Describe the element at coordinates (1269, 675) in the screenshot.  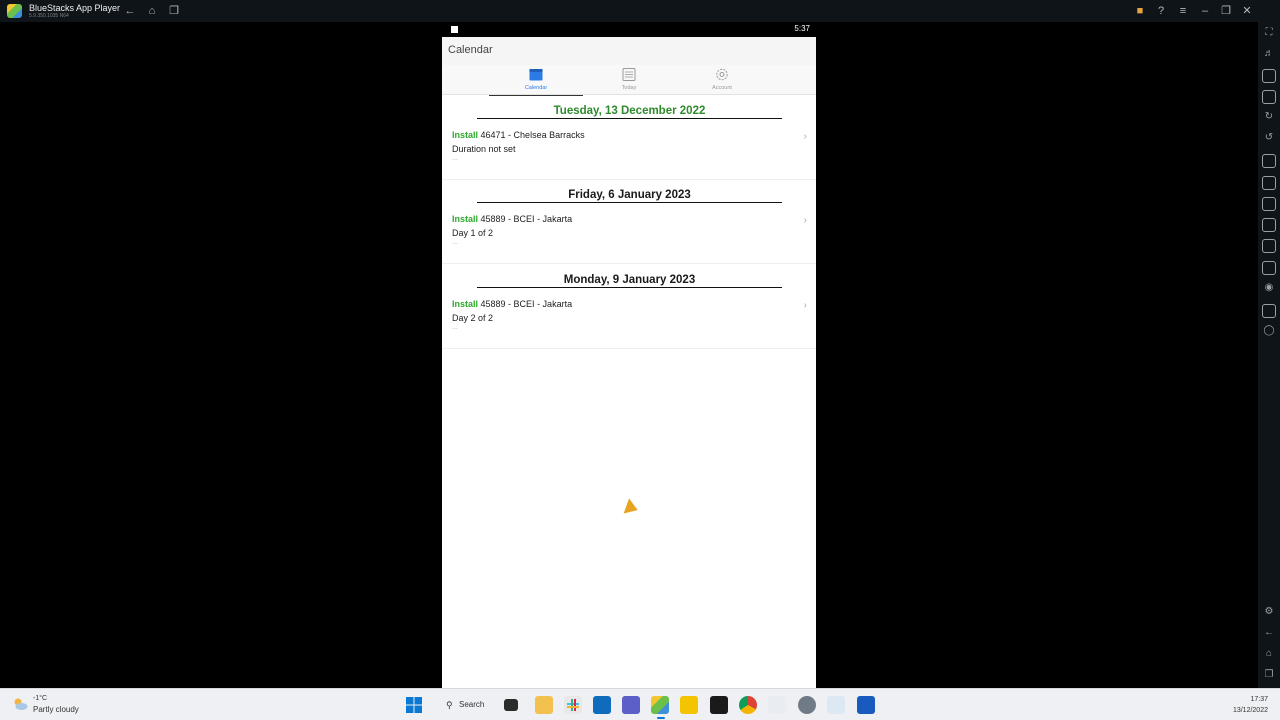
I see `sidebar-recents-icon: ❐` at that location.